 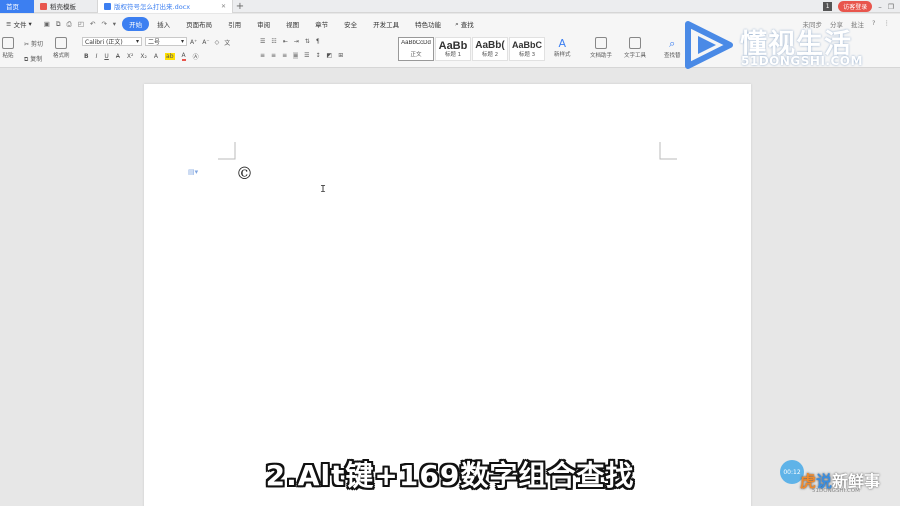 What do you see at coordinates (205, 42) in the screenshot?
I see `shrink-font-icon: A⁻` at bounding box center [205, 42].